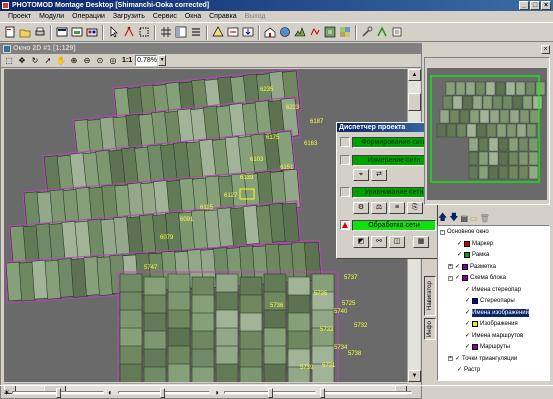  Describe the element at coordinates (524, 5) in the screenshot. I see `minimize-button: _` at that location.